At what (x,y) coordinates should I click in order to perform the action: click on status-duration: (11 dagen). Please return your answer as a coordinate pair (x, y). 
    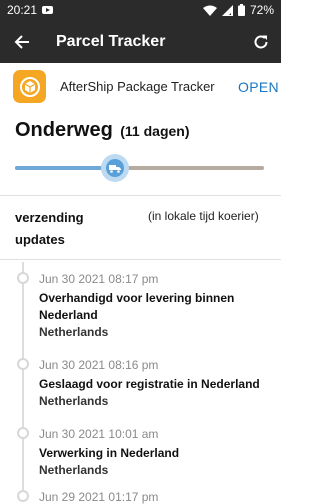
    Looking at the image, I should click on (155, 131).